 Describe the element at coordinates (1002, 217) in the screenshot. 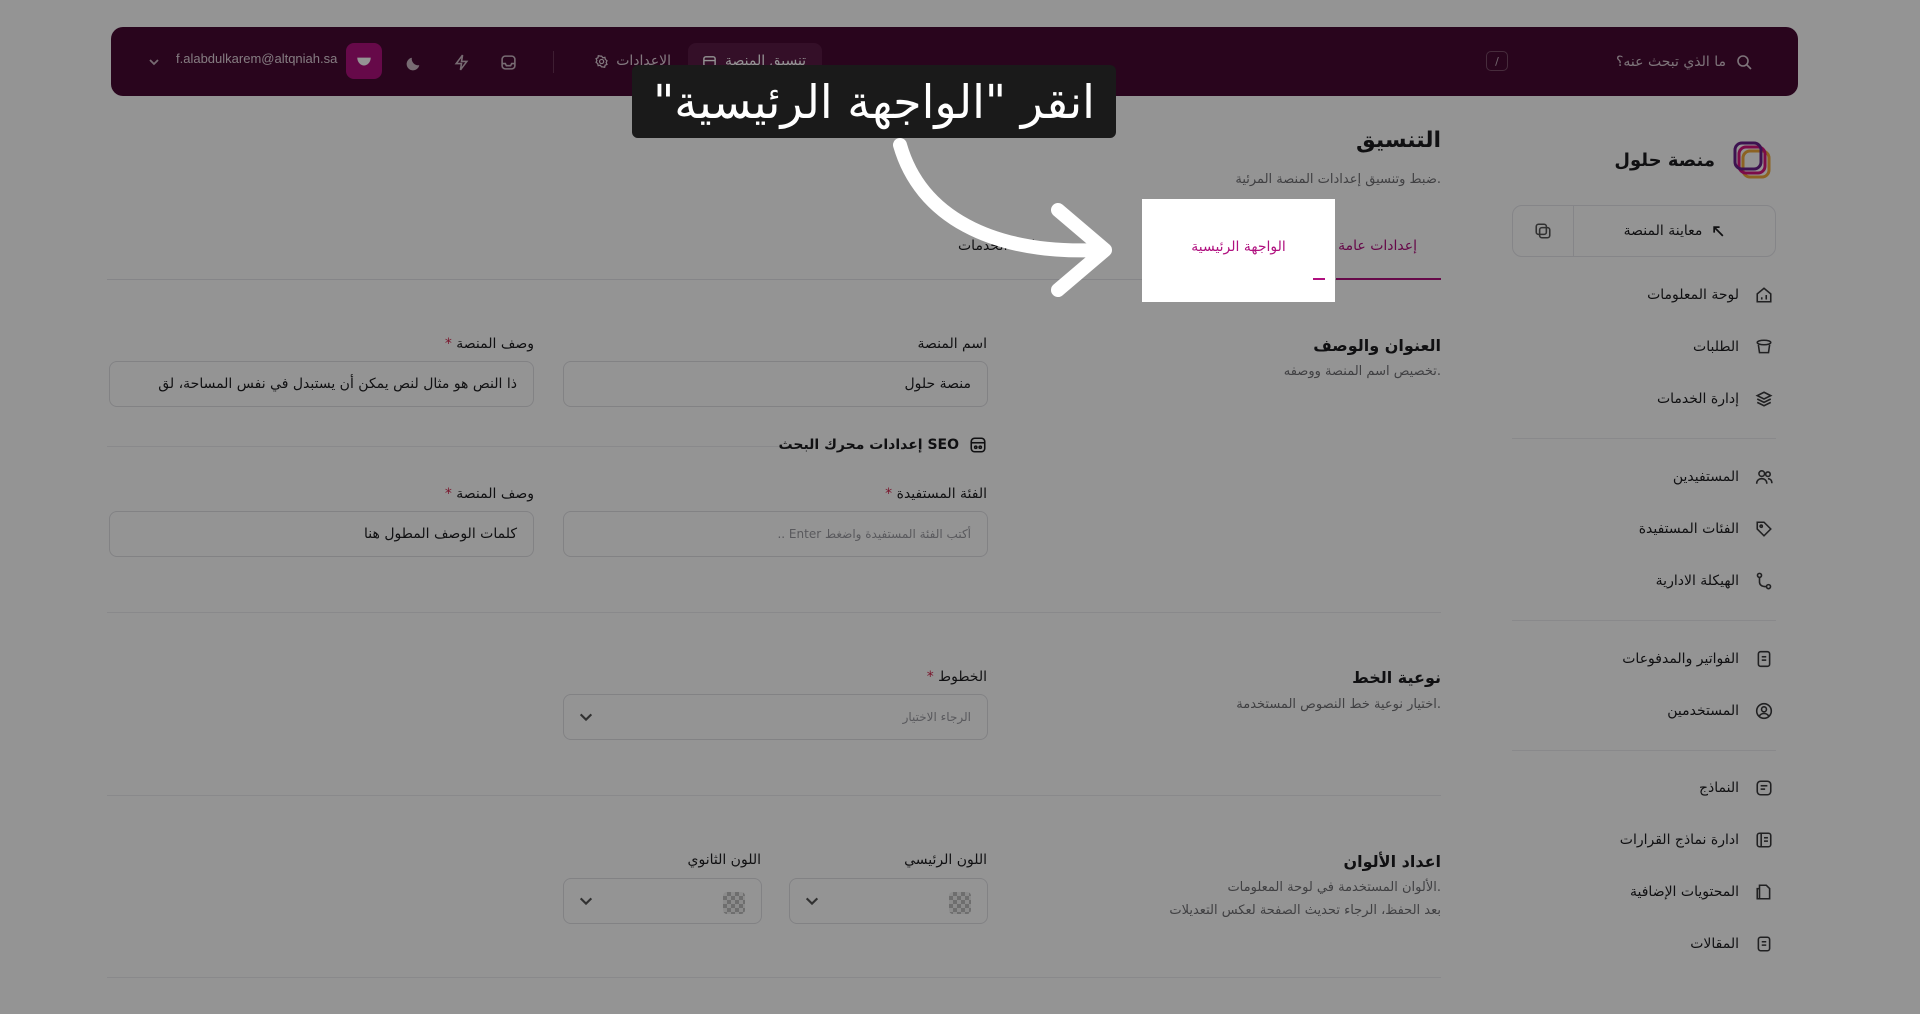

I see `arrow-pointer-icon` at that location.